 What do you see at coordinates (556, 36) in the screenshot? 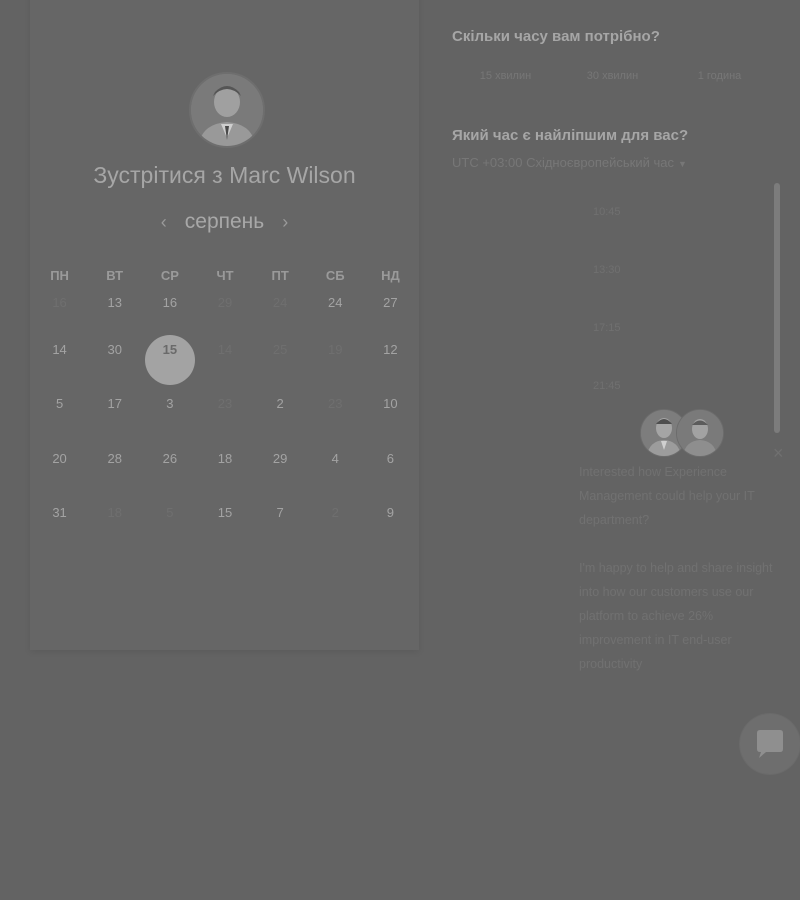
I see `duration-question: Скільки часу вам потрібно?` at bounding box center [556, 36].